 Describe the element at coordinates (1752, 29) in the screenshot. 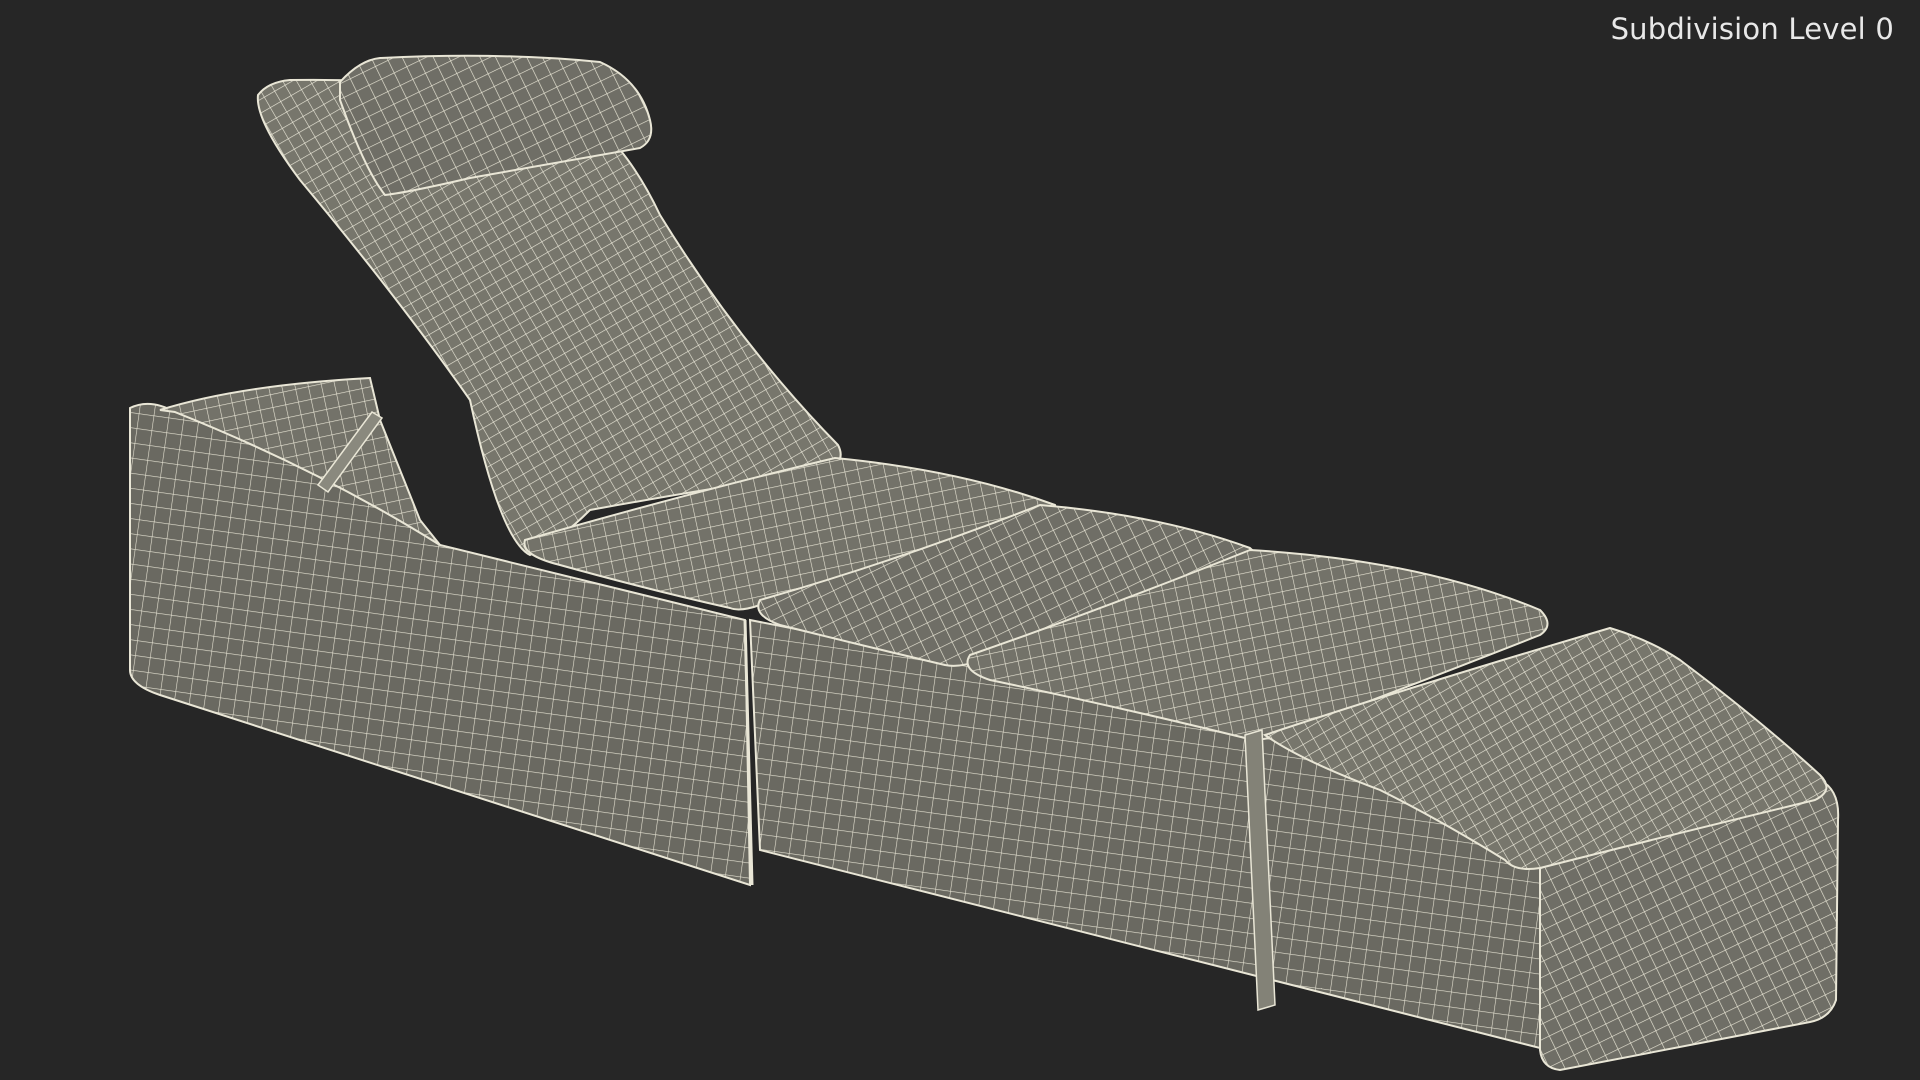

I see `subdivision-level-label: Subdivision Level 0` at that location.